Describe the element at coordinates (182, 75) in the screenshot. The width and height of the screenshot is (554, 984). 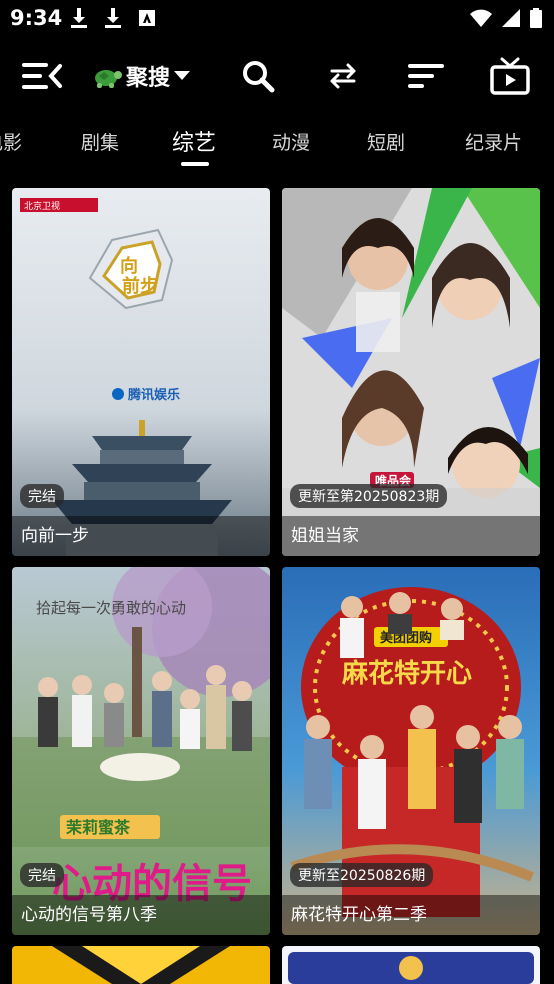
I see `chevron-down-icon` at that location.